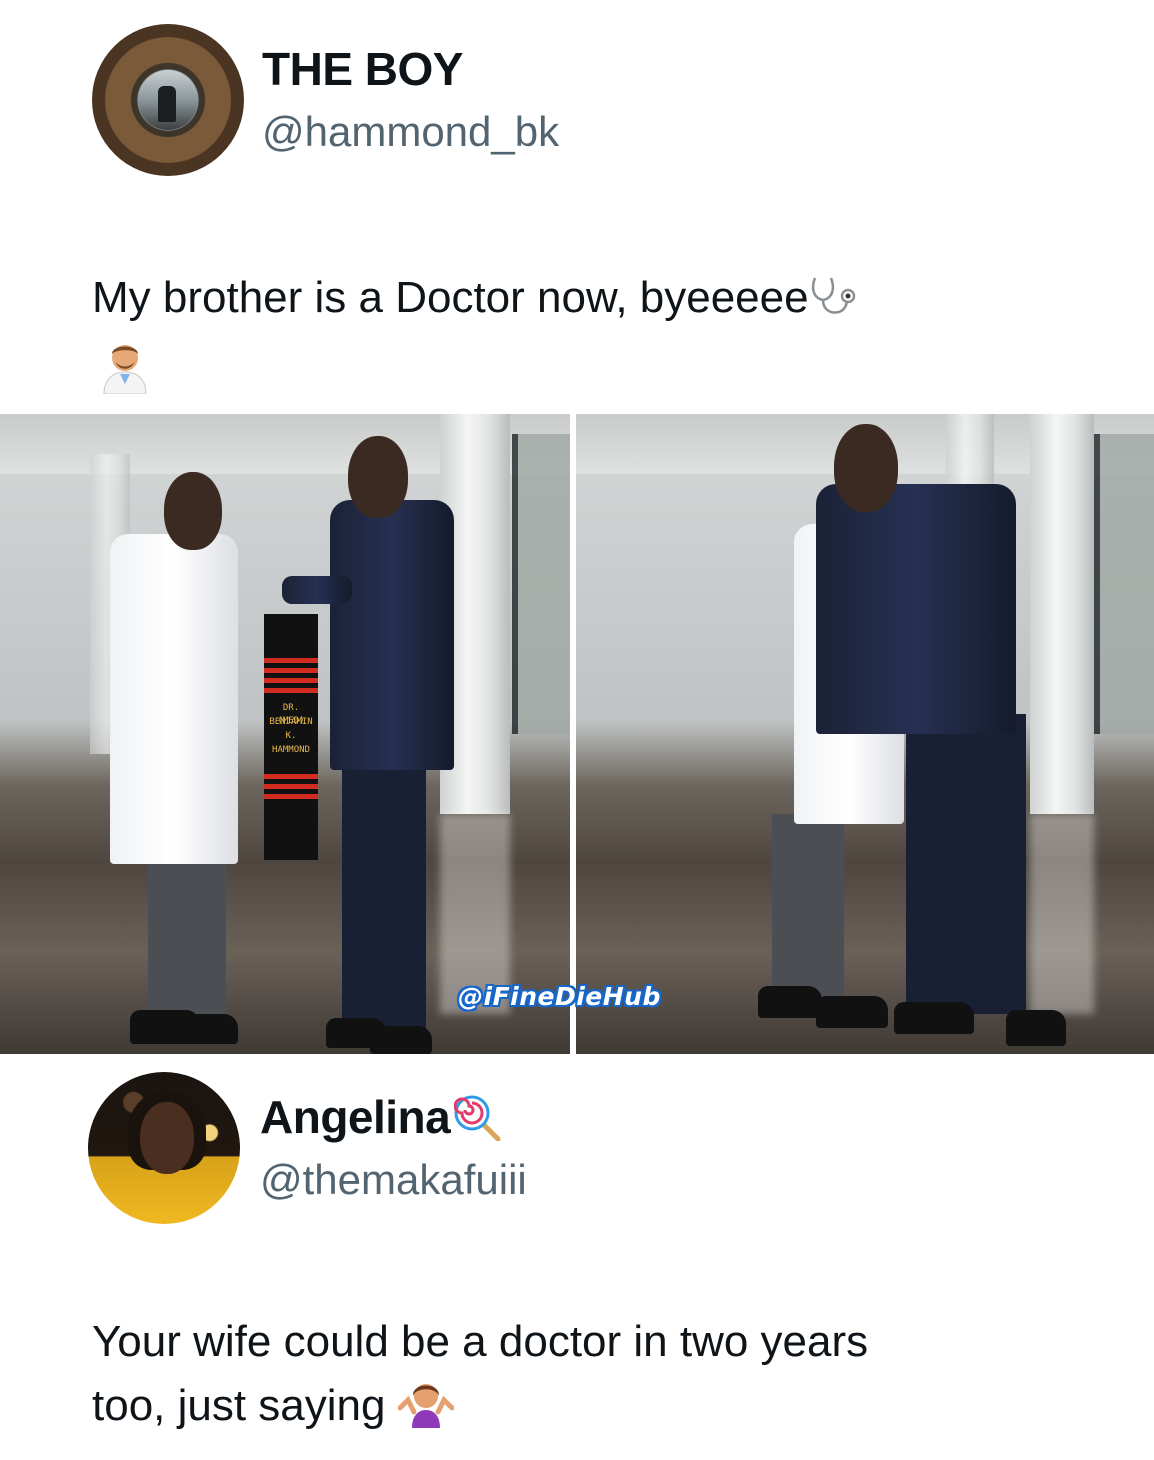  I want to click on white-coat, so click(174, 699).